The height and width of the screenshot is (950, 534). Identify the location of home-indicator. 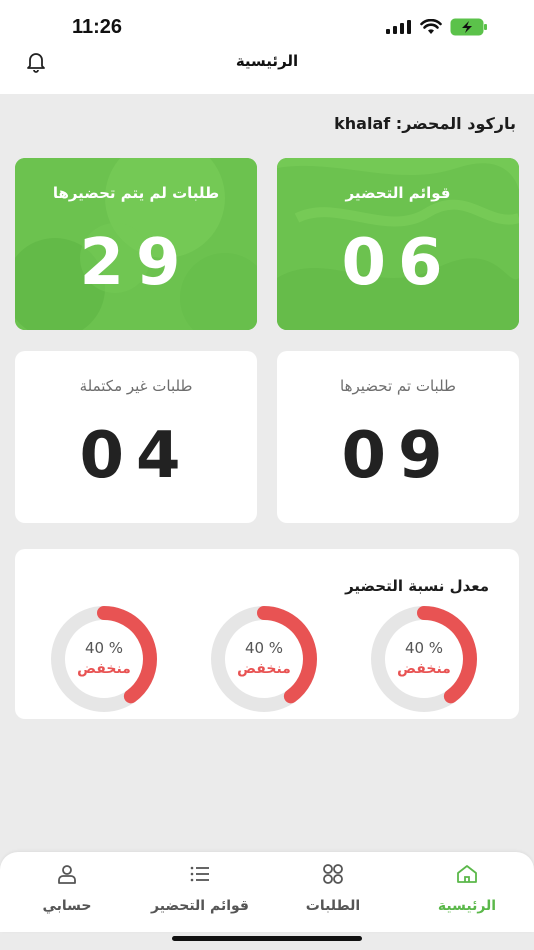
(267, 938).